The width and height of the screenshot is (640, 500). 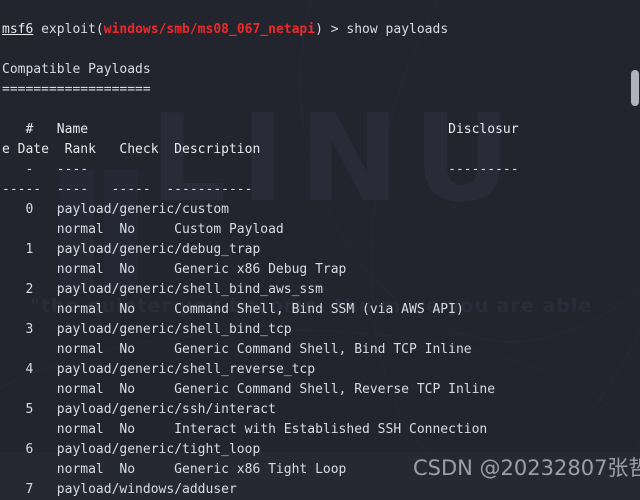 I want to click on payload-index: 2, so click(x=18, y=289).